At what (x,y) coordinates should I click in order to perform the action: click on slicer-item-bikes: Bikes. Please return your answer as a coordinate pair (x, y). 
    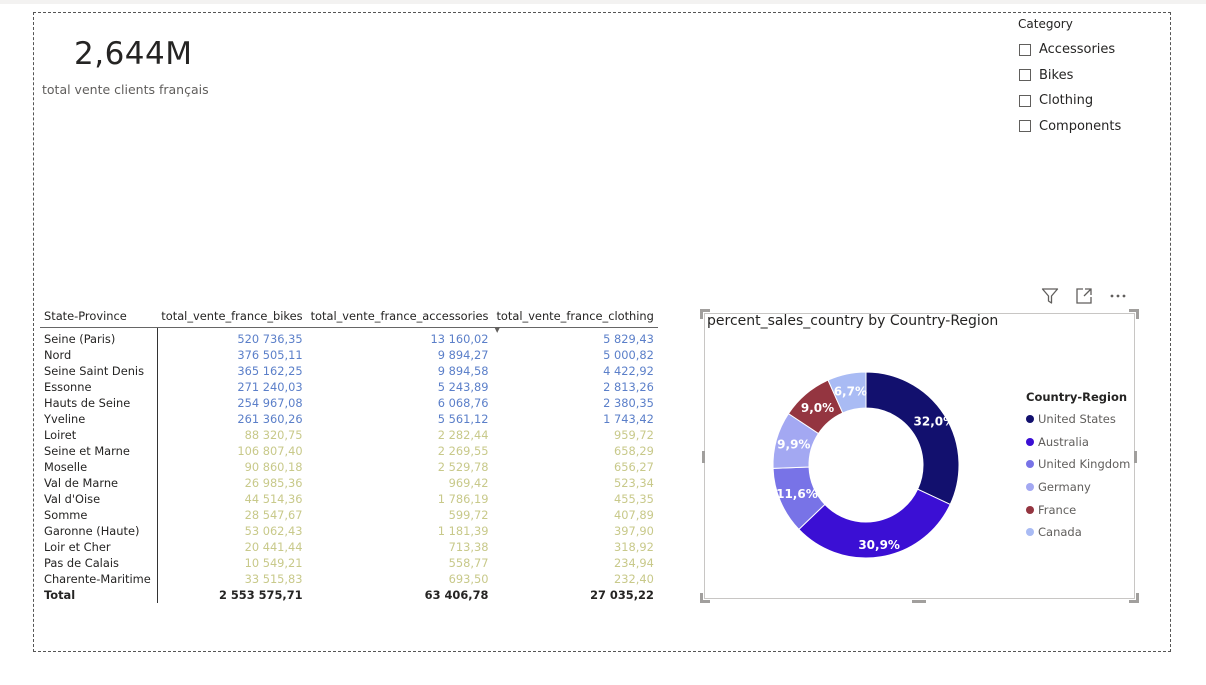
    Looking at the image, I should click on (1088, 76).